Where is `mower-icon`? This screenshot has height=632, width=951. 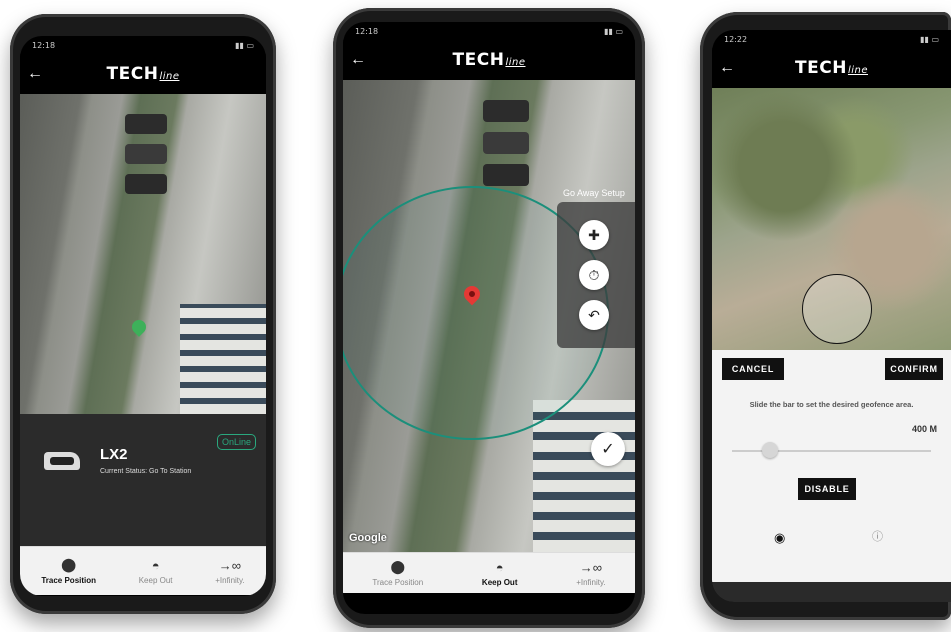
mower-icon is located at coordinates (62, 461).